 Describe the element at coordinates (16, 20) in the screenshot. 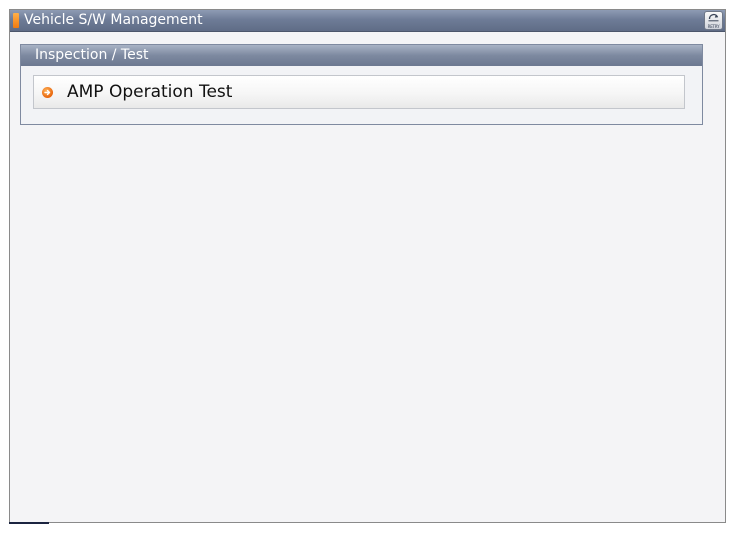

I see `orange-bar-icon` at that location.